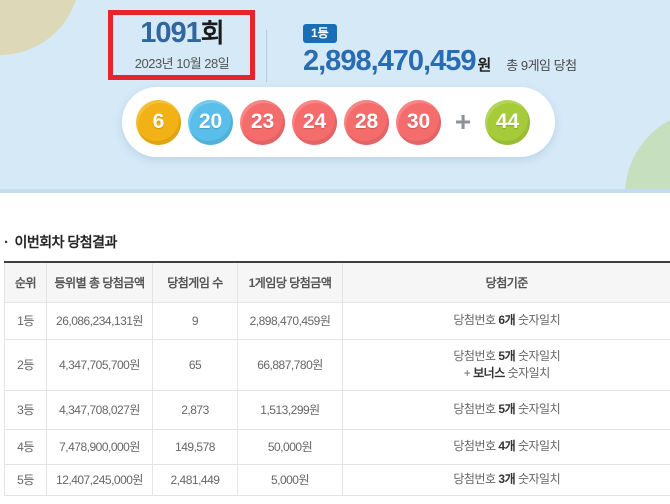 The height and width of the screenshot is (504, 670). Describe the element at coordinates (66, 242) in the screenshot. I see `section-title-text: 이번회차 당첨결과` at that location.